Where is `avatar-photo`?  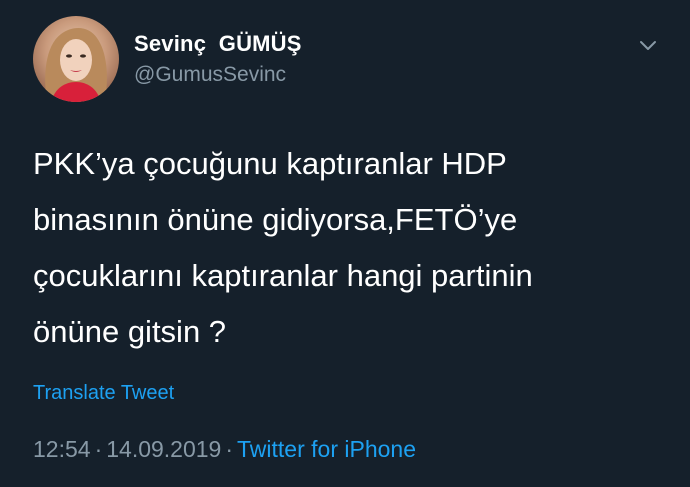 avatar-photo is located at coordinates (76, 65).